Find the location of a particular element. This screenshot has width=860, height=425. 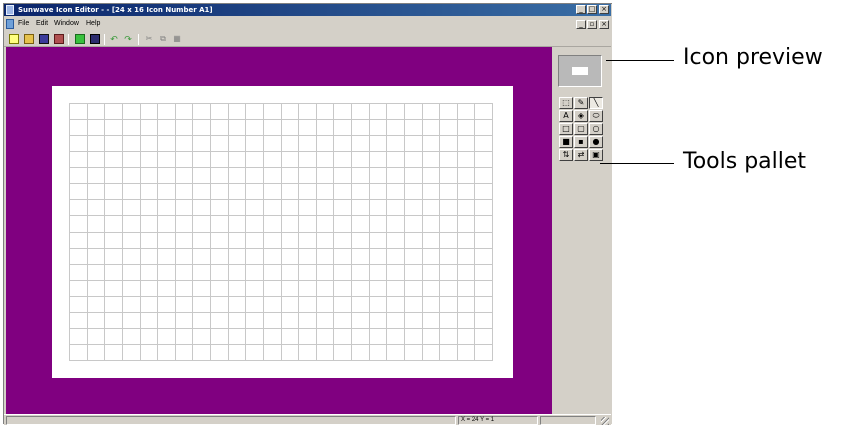

line-tool-icon: ╲ is located at coordinates (596, 103).